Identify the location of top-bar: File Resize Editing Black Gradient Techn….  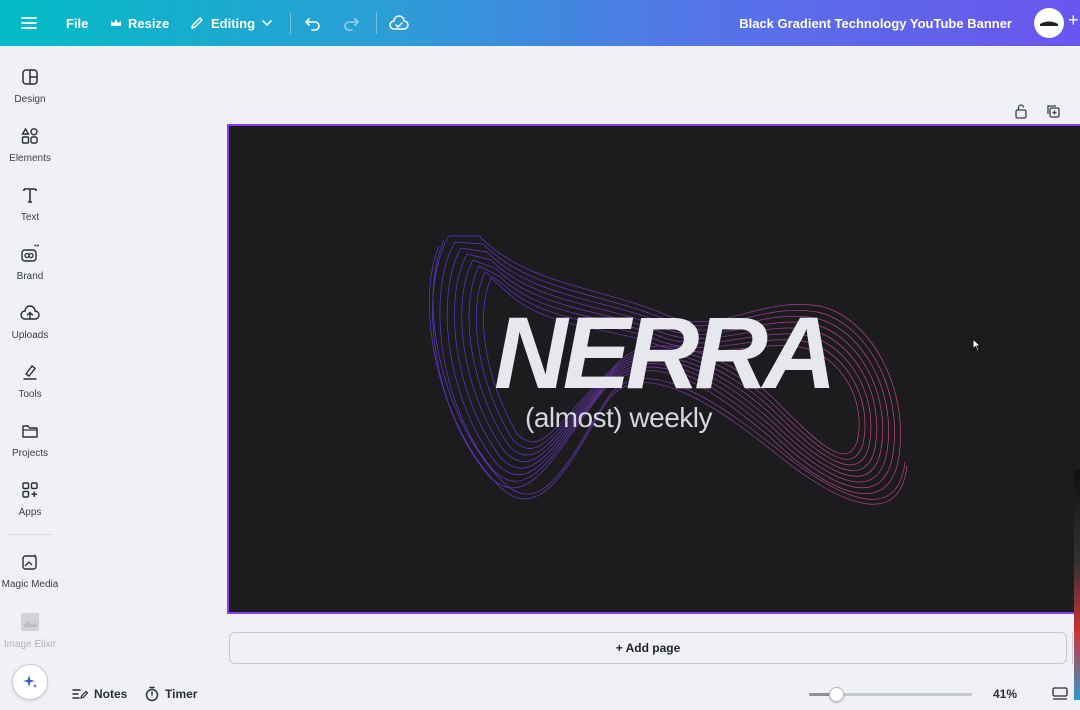
(540, 23).